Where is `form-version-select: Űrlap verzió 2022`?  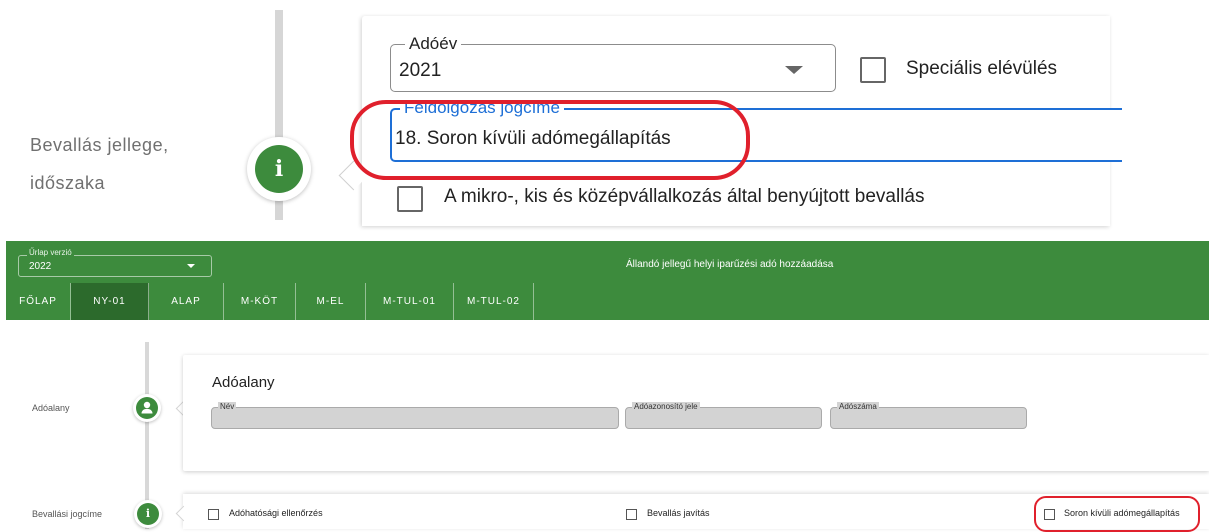 form-version-select: Űrlap verzió 2022 is located at coordinates (115, 262).